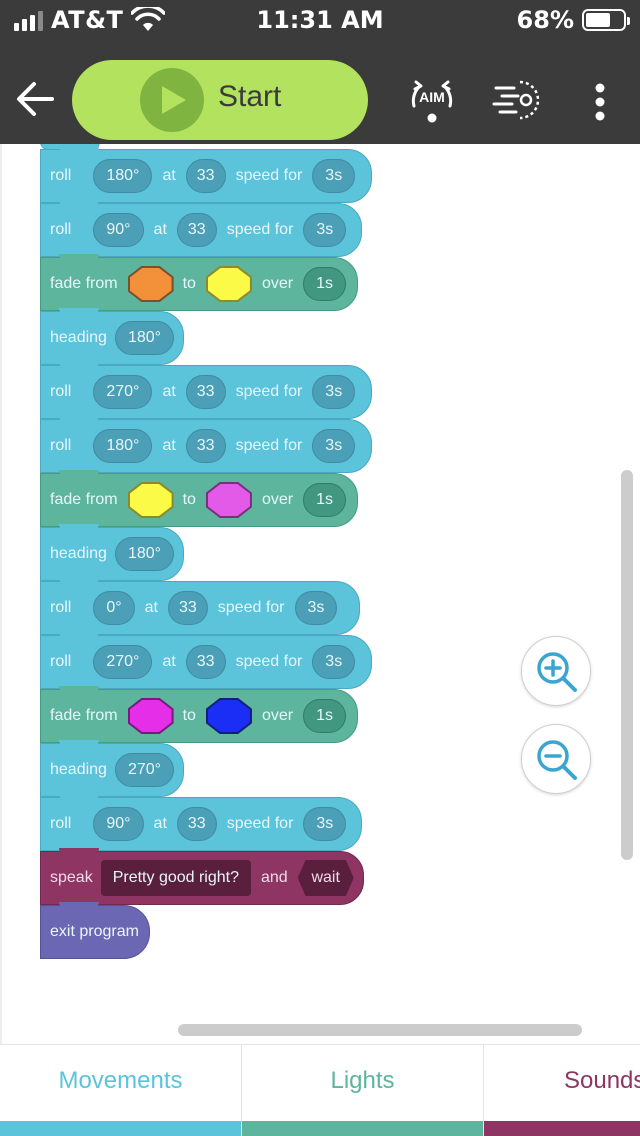 Image resolution: width=640 pixels, height=1136 pixels. What do you see at coordinates (250, 96) in the screenshot?
I see `start-label: Start` at bounding box center [250, 96].